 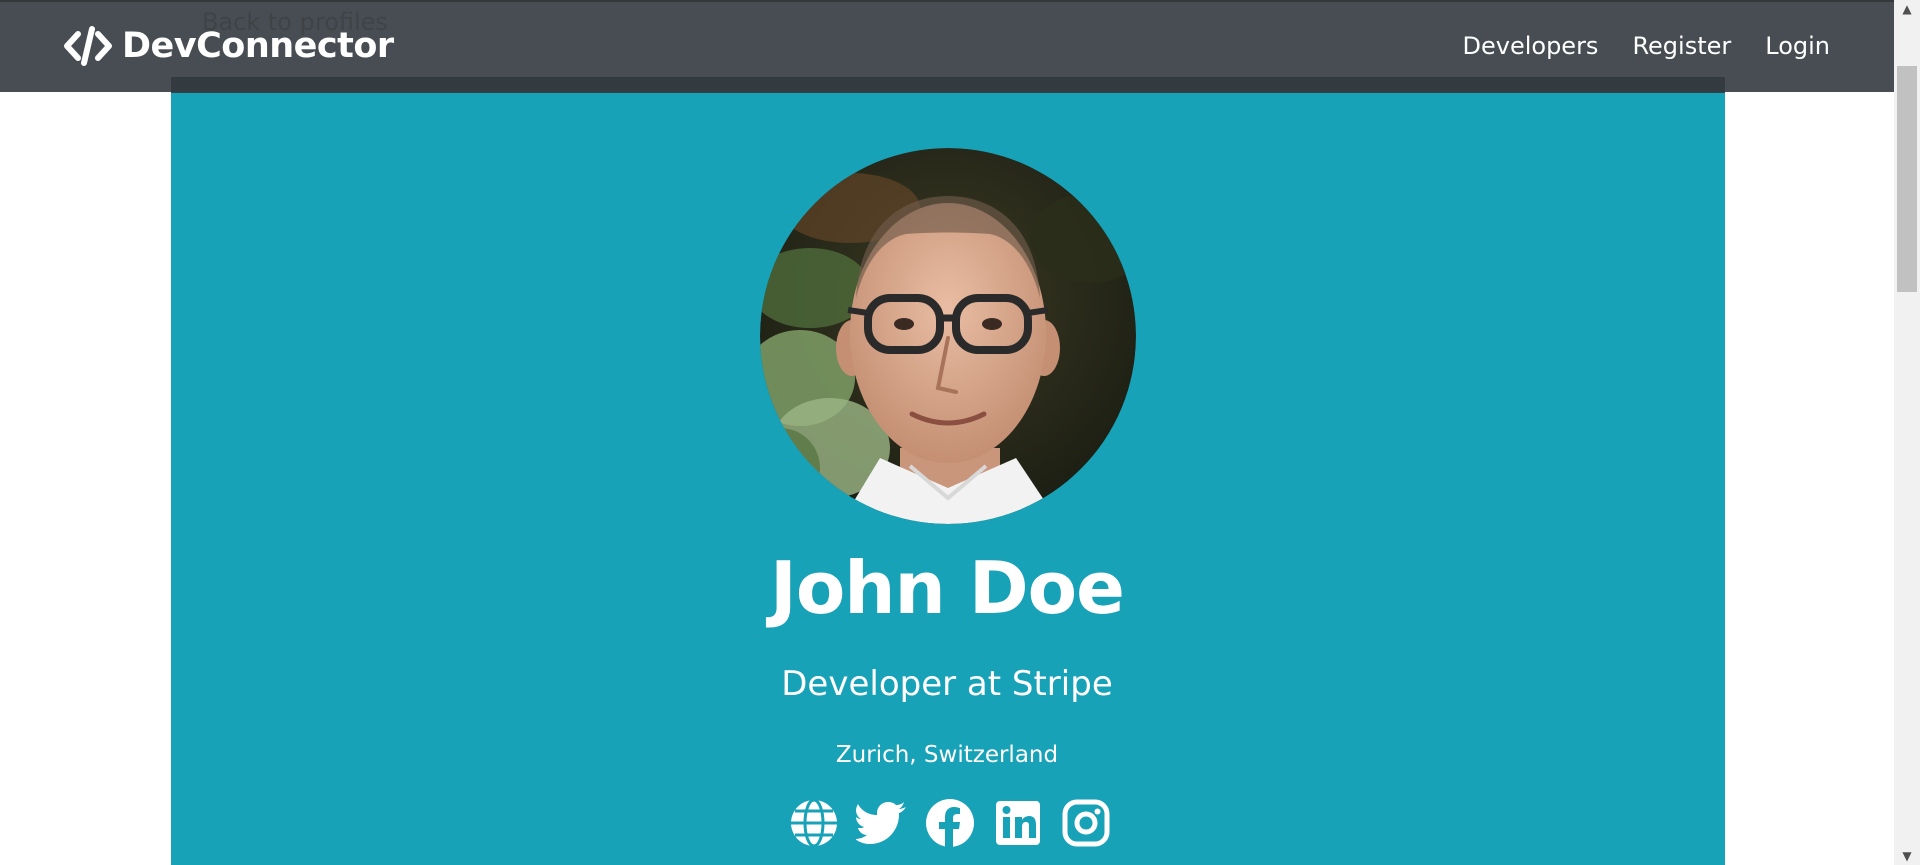 I want to click on avatar, so click(x=948, y=336).